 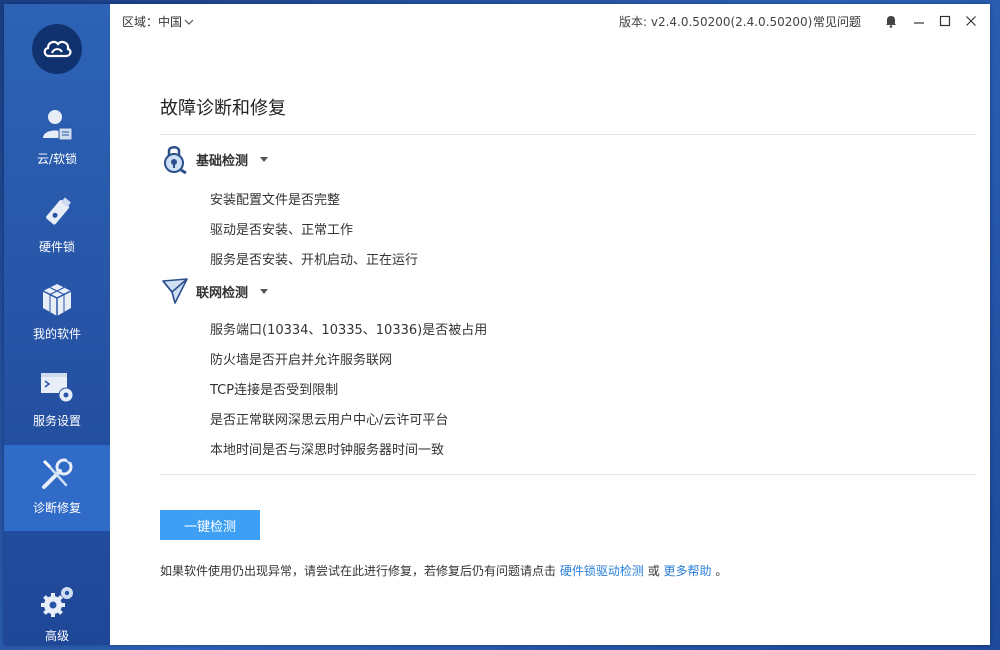 What do you see at coordinates (349, 330) in the screenshot?
I see `check-item: 服务端口(10334、10335、10336)是否被占用` at bounding box center [349, 330].